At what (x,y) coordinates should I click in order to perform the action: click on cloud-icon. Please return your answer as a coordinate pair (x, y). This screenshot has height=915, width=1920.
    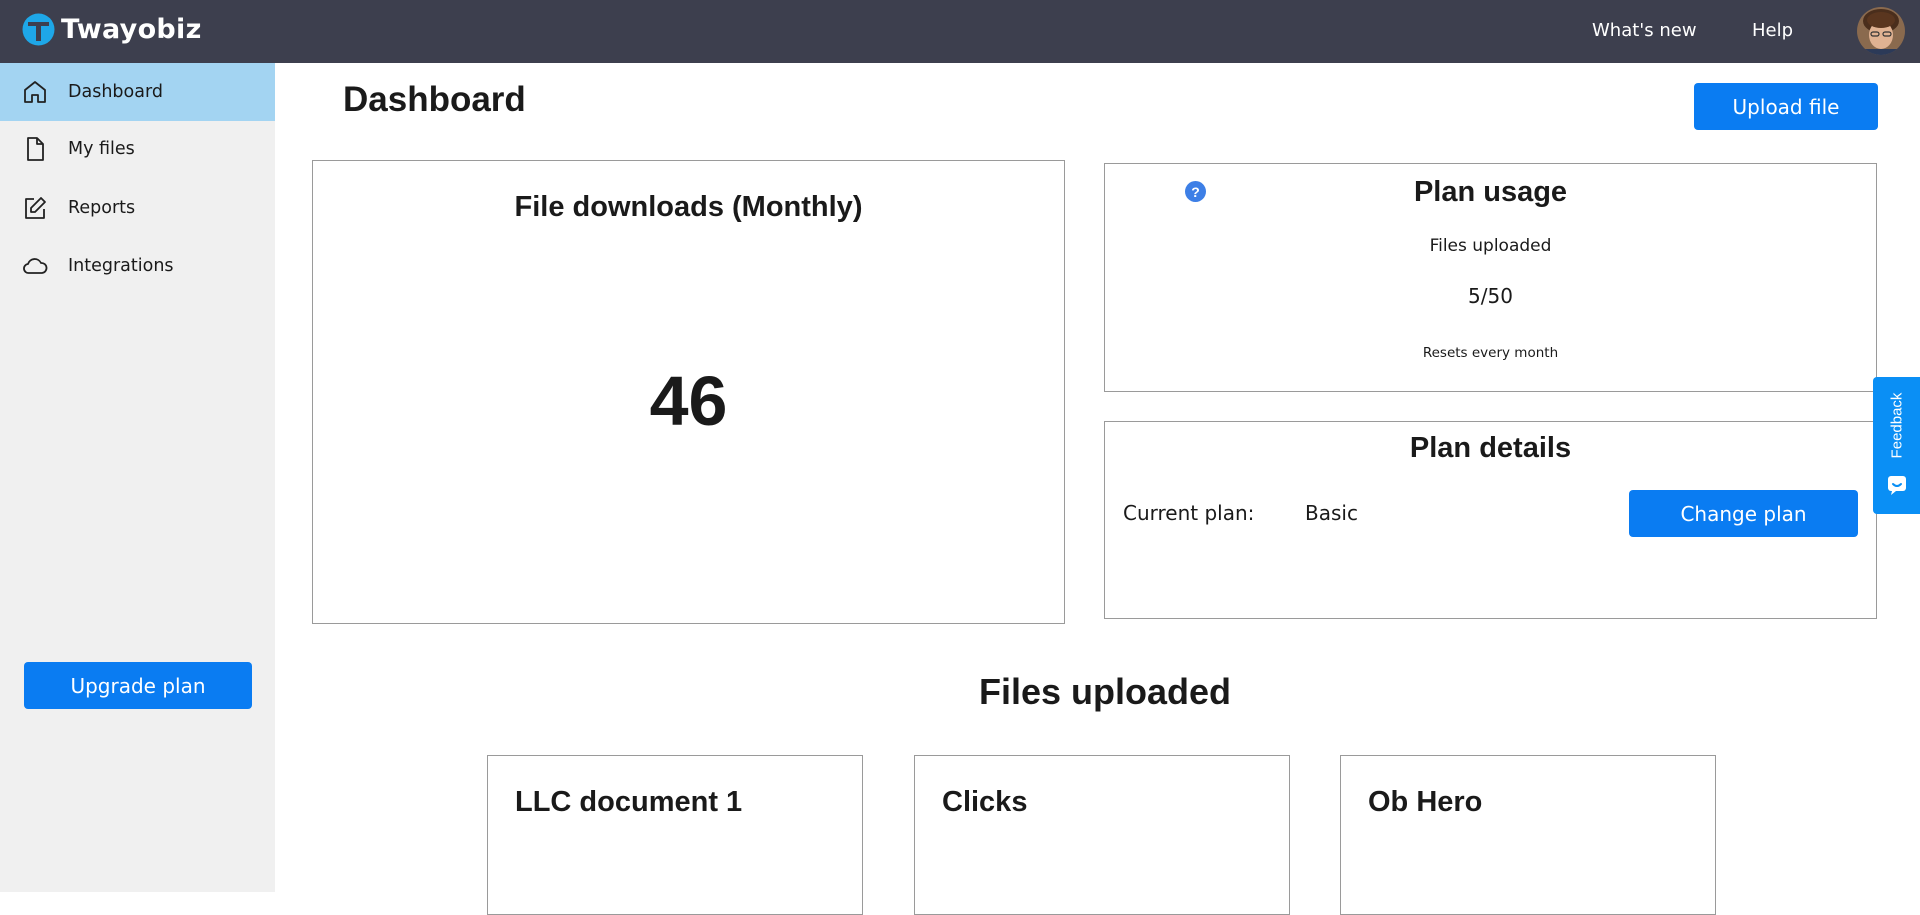
    Looking at the image, I should click on (35, 266).